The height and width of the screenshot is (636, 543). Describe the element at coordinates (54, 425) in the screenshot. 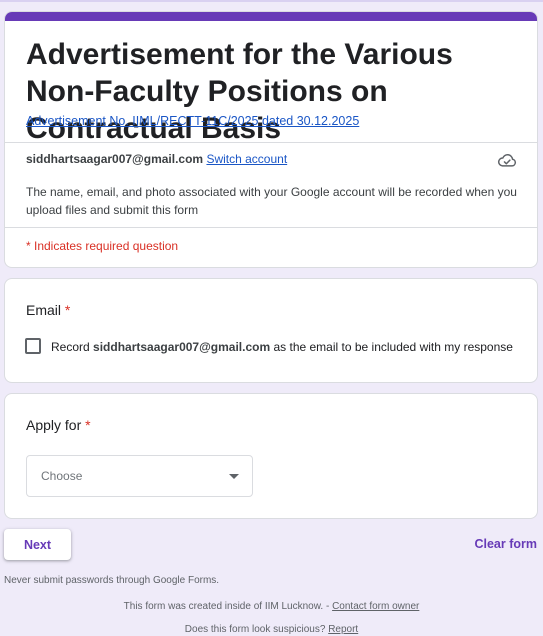

I see `question-title: Apply for` at that location.